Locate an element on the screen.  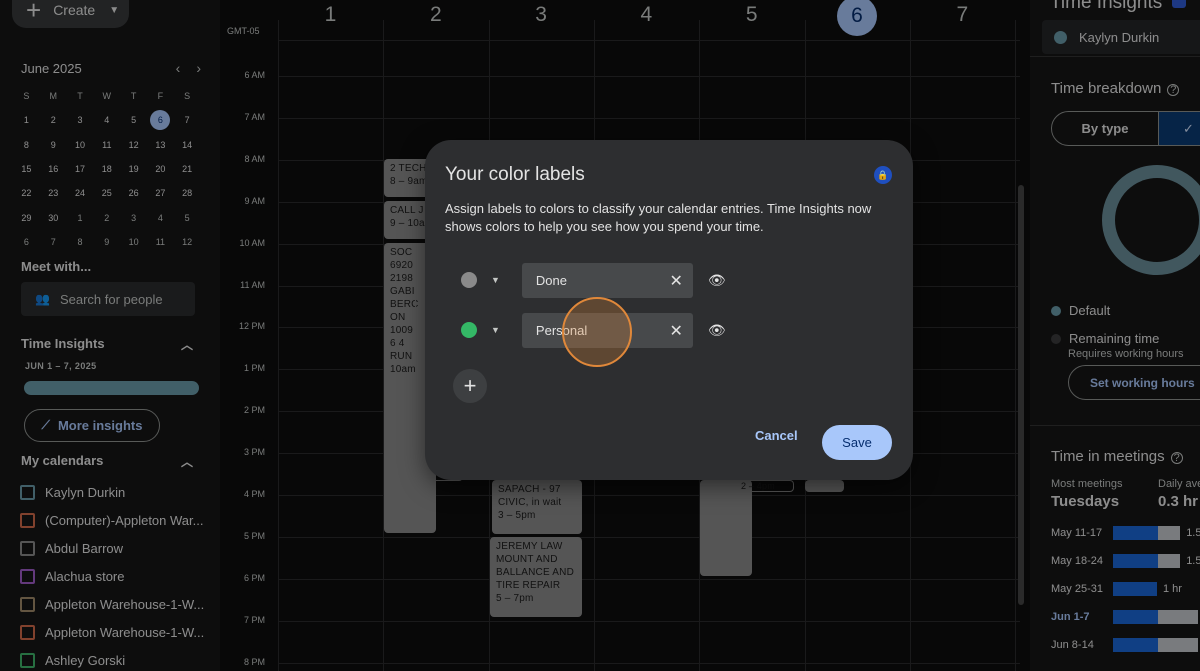
add-label-button: + is located at coordinates (470, 386).